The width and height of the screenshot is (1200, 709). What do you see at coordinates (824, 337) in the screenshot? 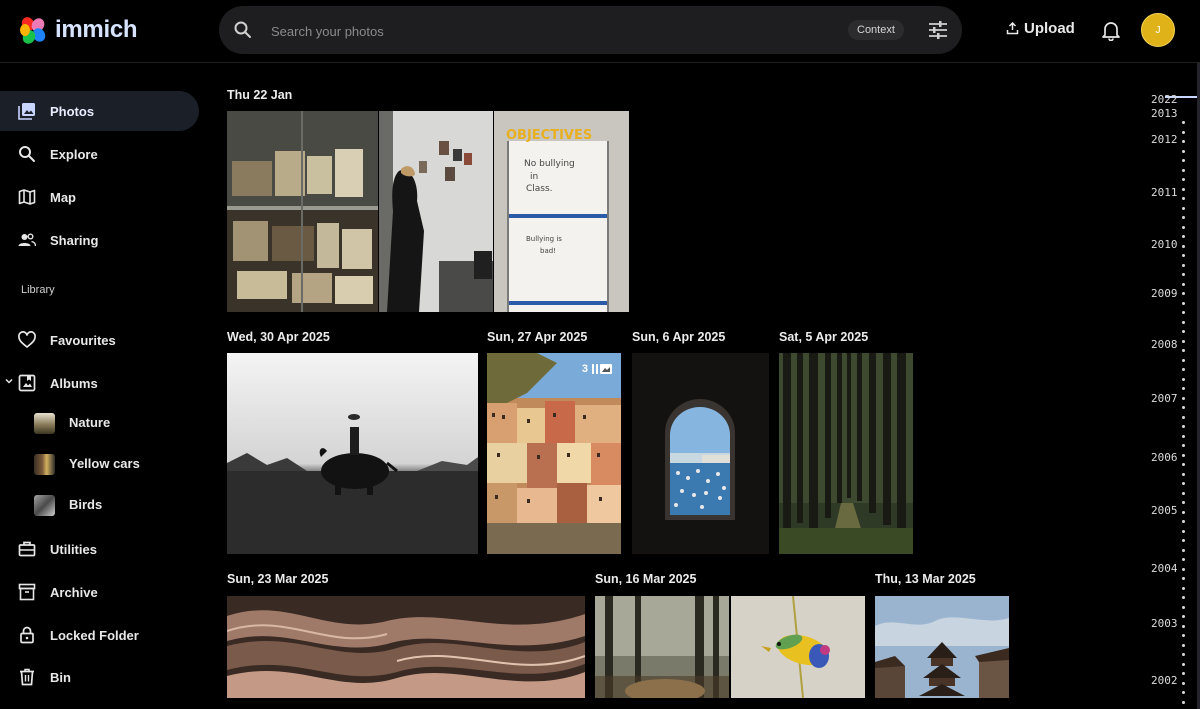
I see `date-group-header: Sat, 5 Apr 2025` at bounding box center [824, 337].